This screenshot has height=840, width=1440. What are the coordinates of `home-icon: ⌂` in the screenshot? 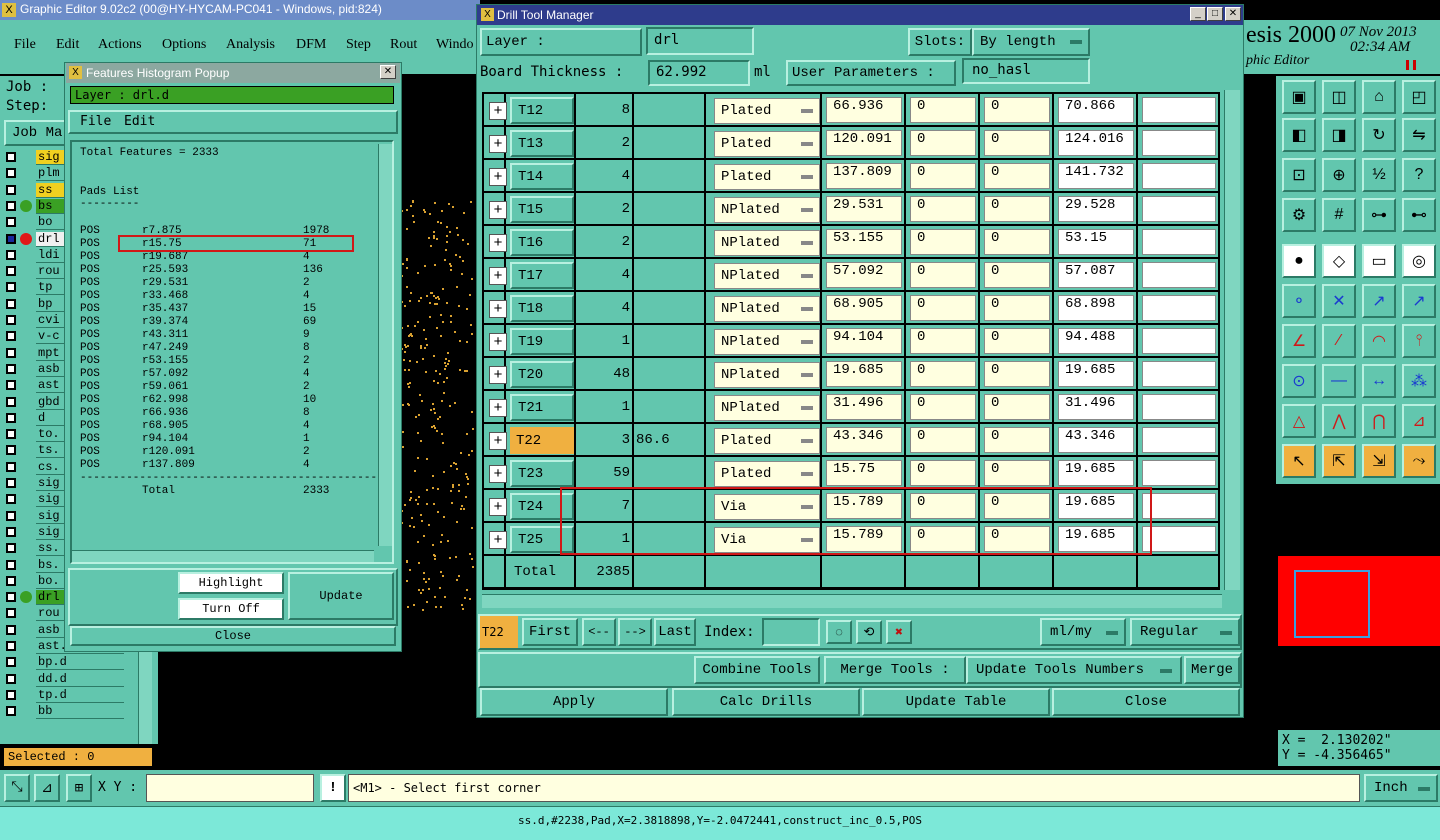 It's located at (1379, 97).